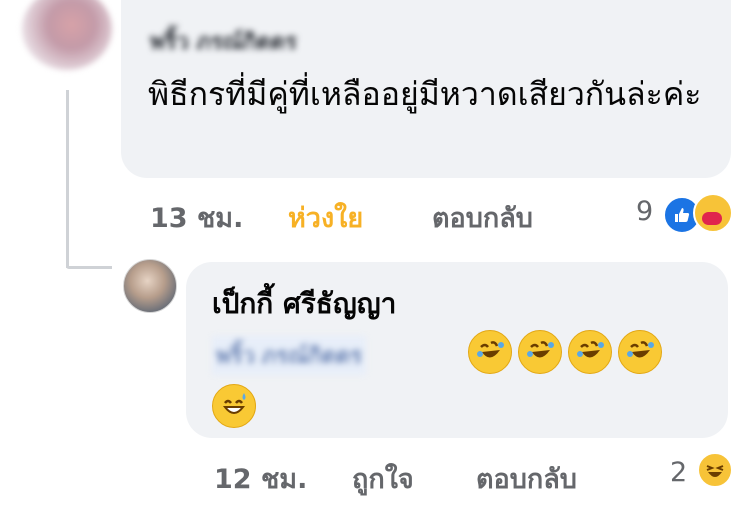 The image size is (750, 513). Describe the element at coordinates (89, 267) in the screenshot. I see `thread-line-branch` at that location.